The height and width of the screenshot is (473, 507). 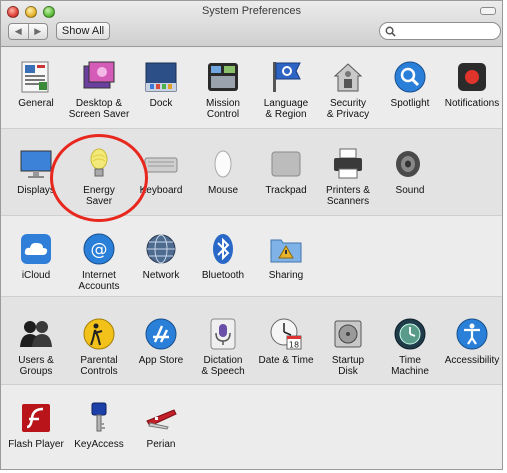 What do you see at coordinates (348, 77) in the screenshot?
I see `security-privacy-icon` at bounding box center [348, 77].